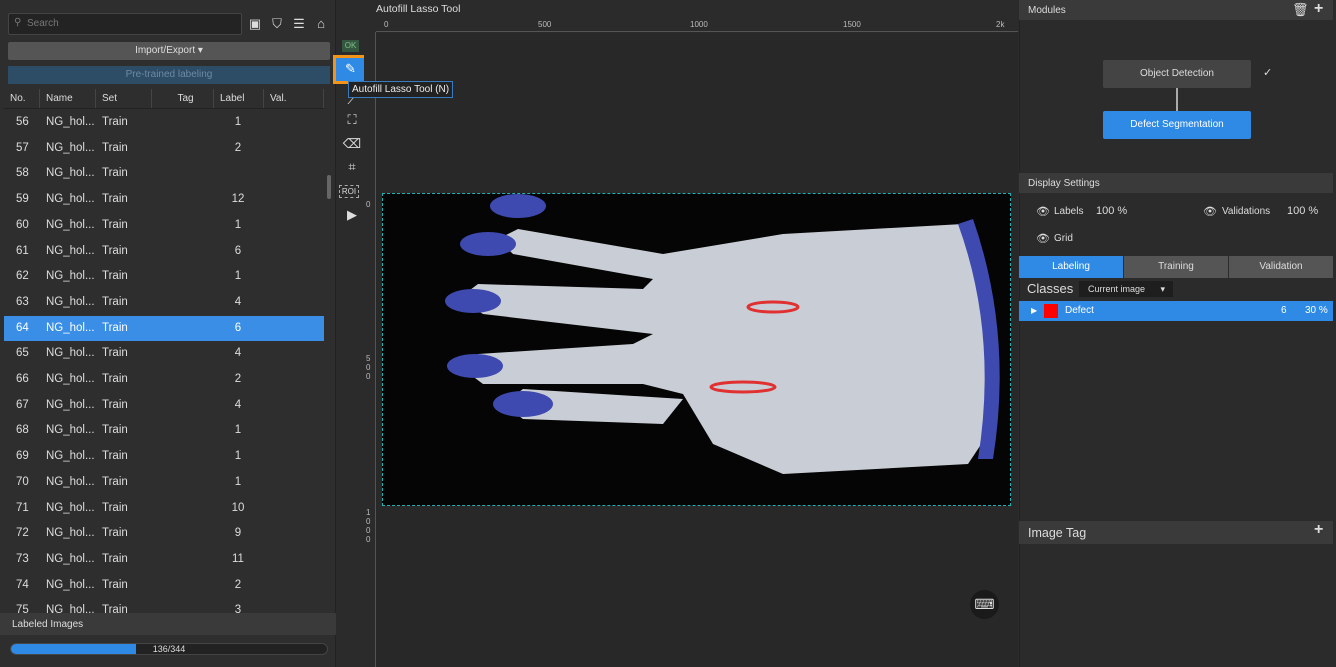 This screenshot has width=1336, height=667. I want to click on col-set: Set, so click(124, 98).